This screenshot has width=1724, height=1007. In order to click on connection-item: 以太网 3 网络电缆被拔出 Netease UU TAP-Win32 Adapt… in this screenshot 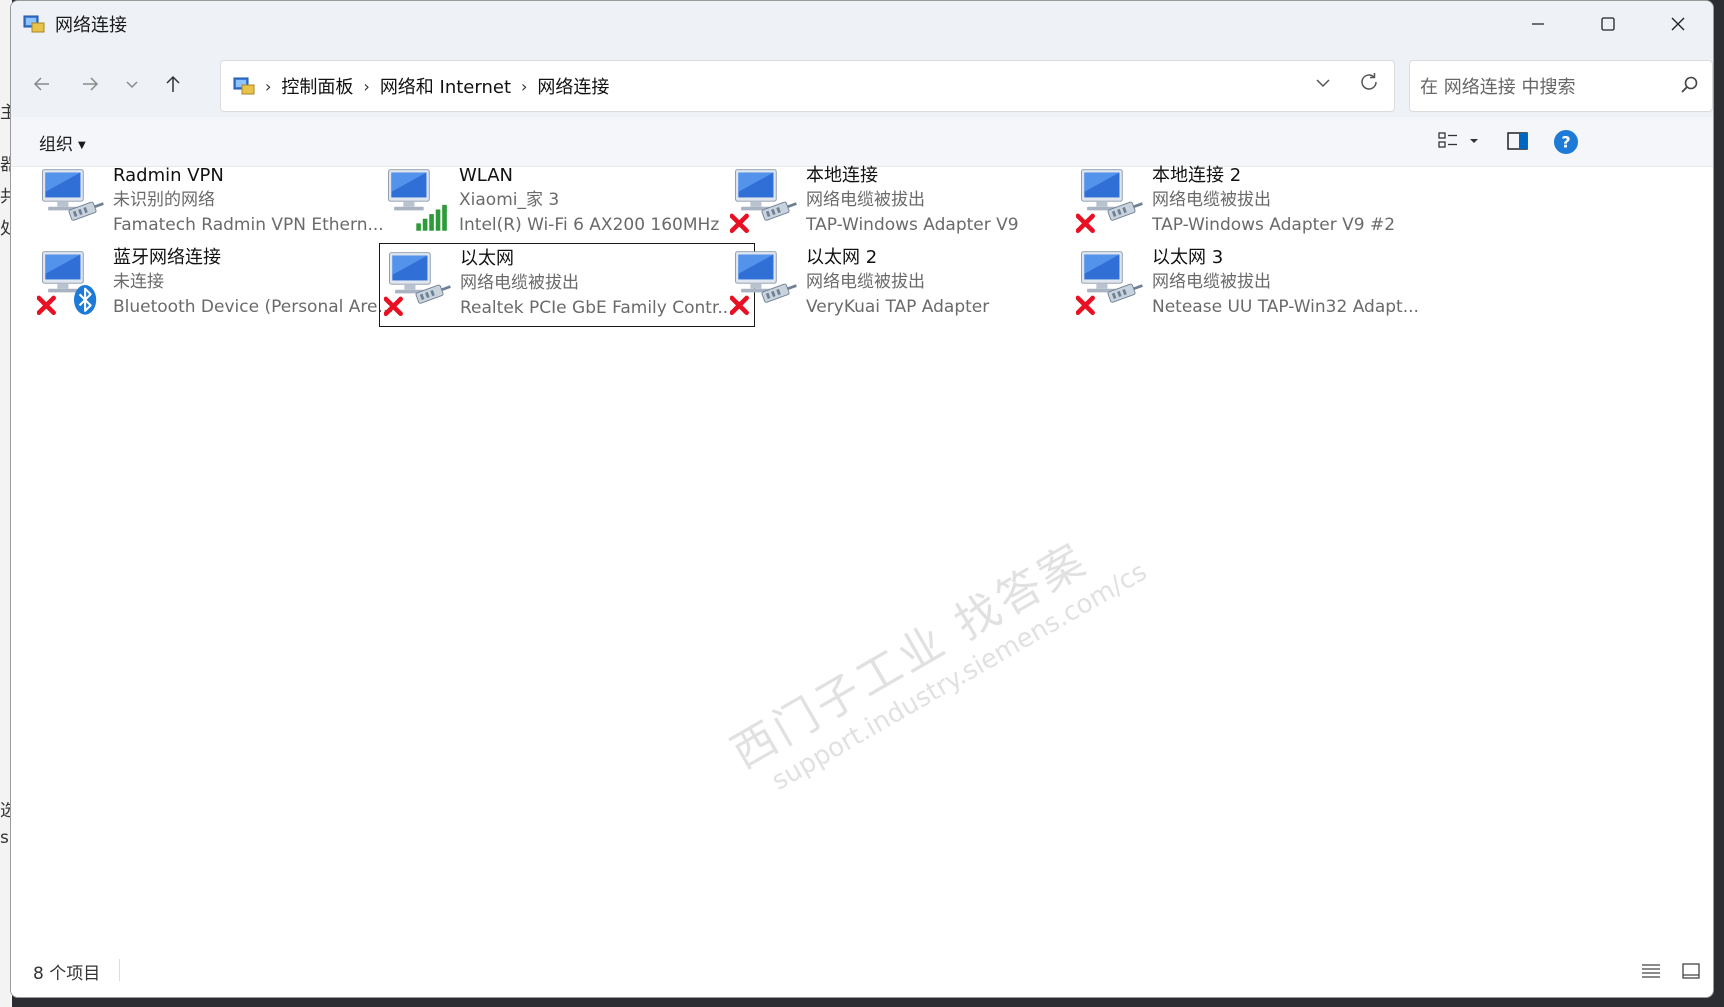, I will do `click(1260, 285)`.